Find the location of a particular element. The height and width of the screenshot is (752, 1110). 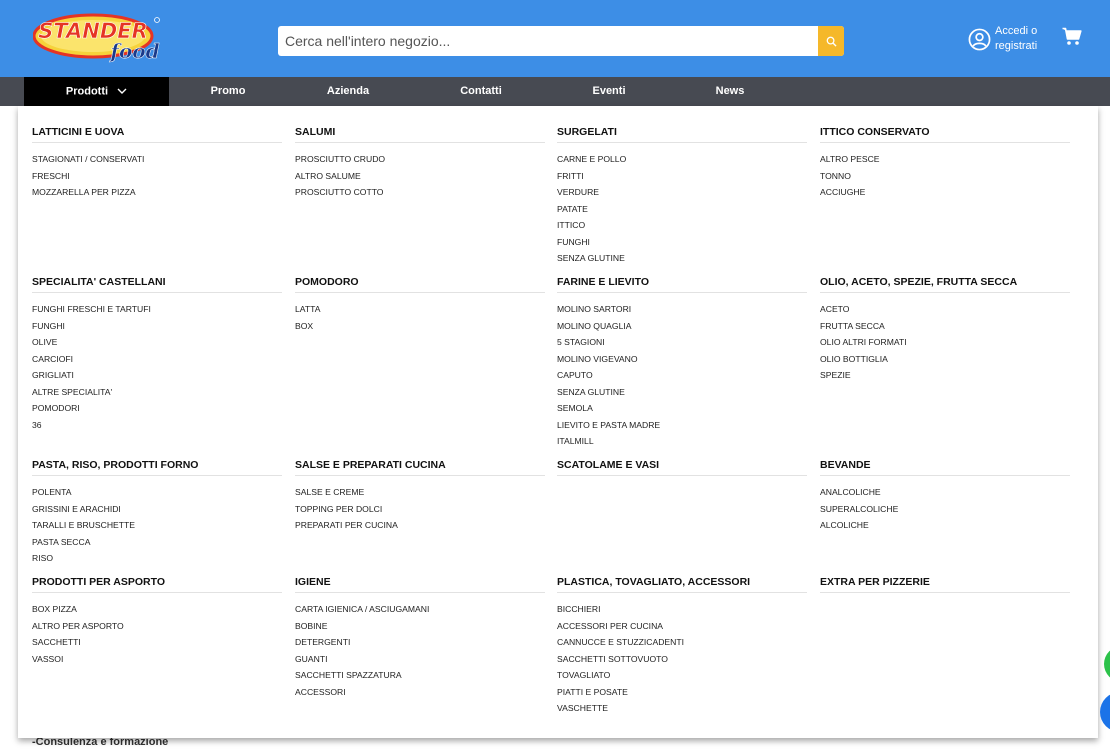

subcategory-link: SACCHETTI SOTTOVUOTO is located at coordinates (682, 659).